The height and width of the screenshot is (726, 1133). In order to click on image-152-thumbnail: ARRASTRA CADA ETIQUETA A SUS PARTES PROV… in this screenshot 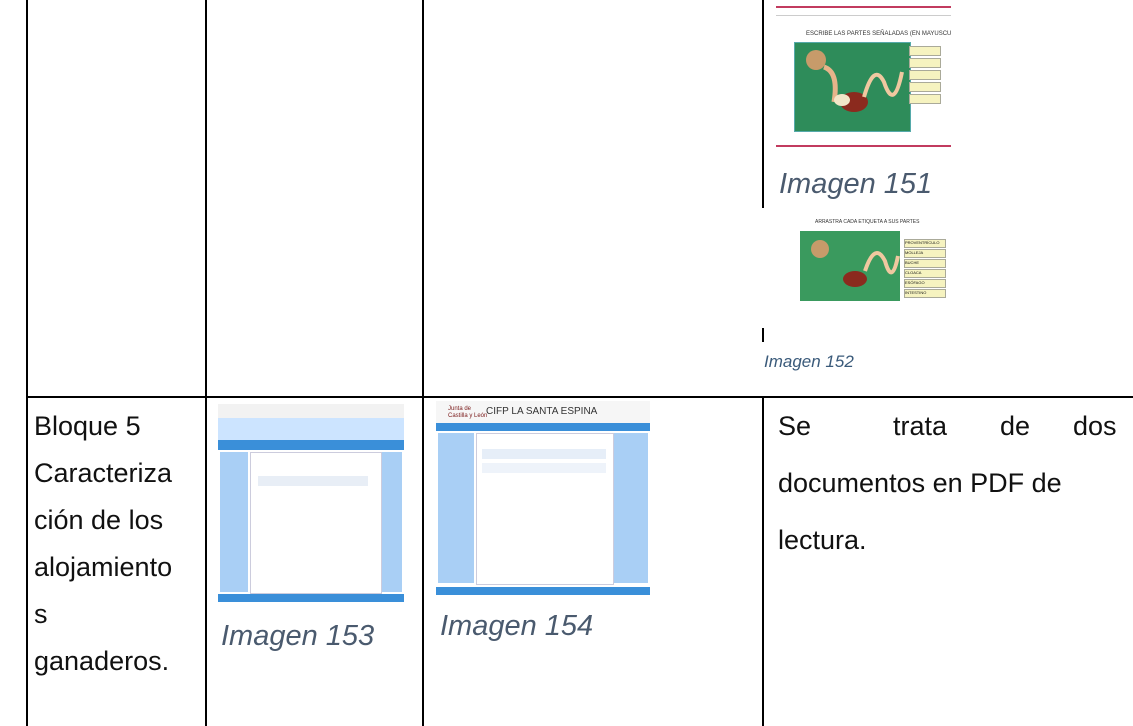, I will do `click(875, 270)`.